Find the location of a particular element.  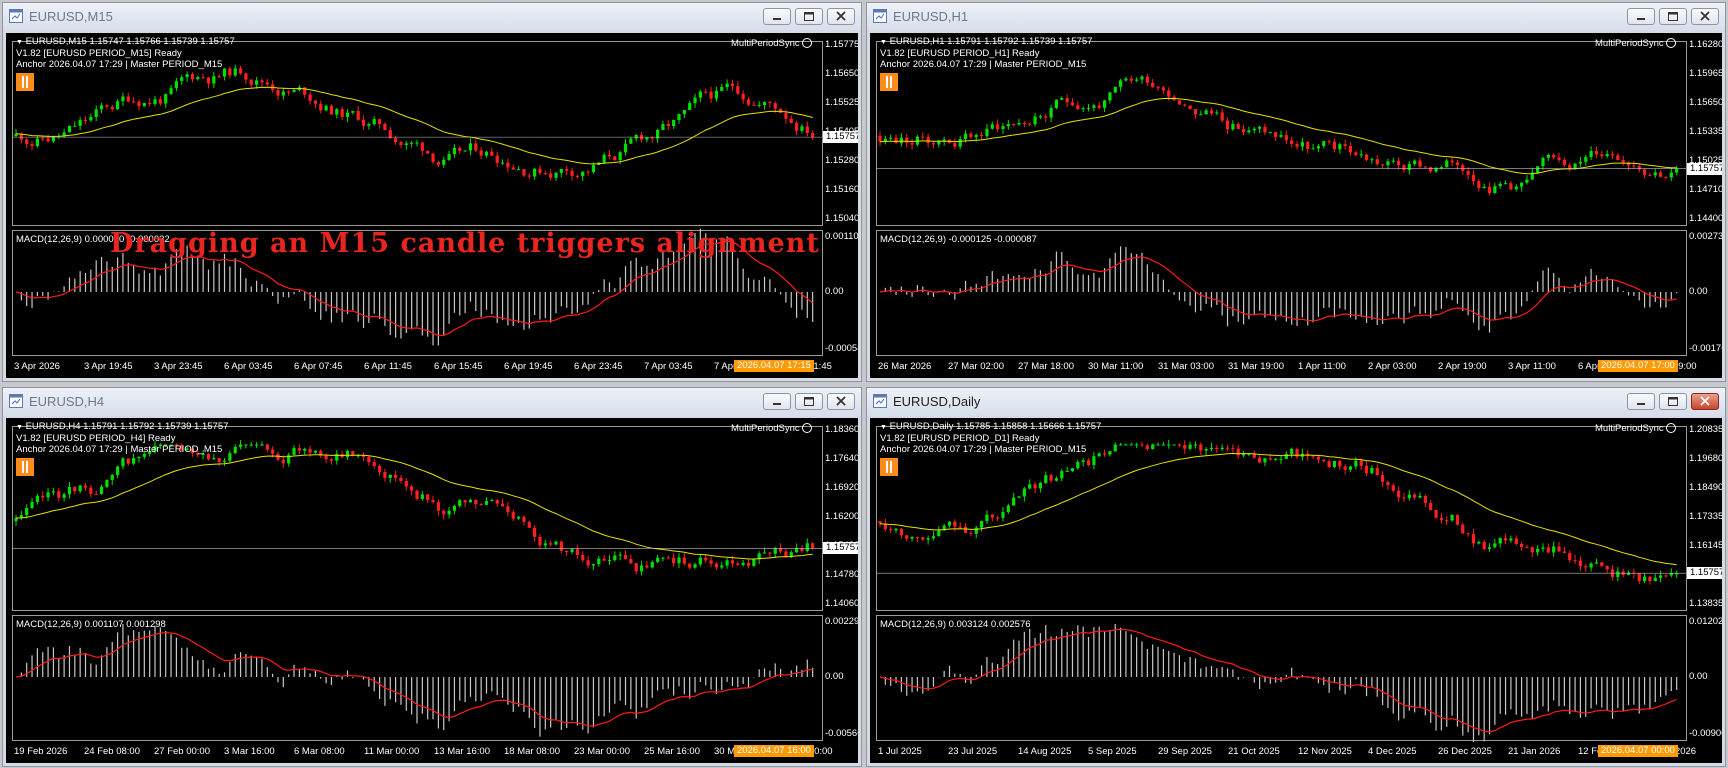

window-titlebar: EURUSD,H1 is located at coordinates (1296, 17).